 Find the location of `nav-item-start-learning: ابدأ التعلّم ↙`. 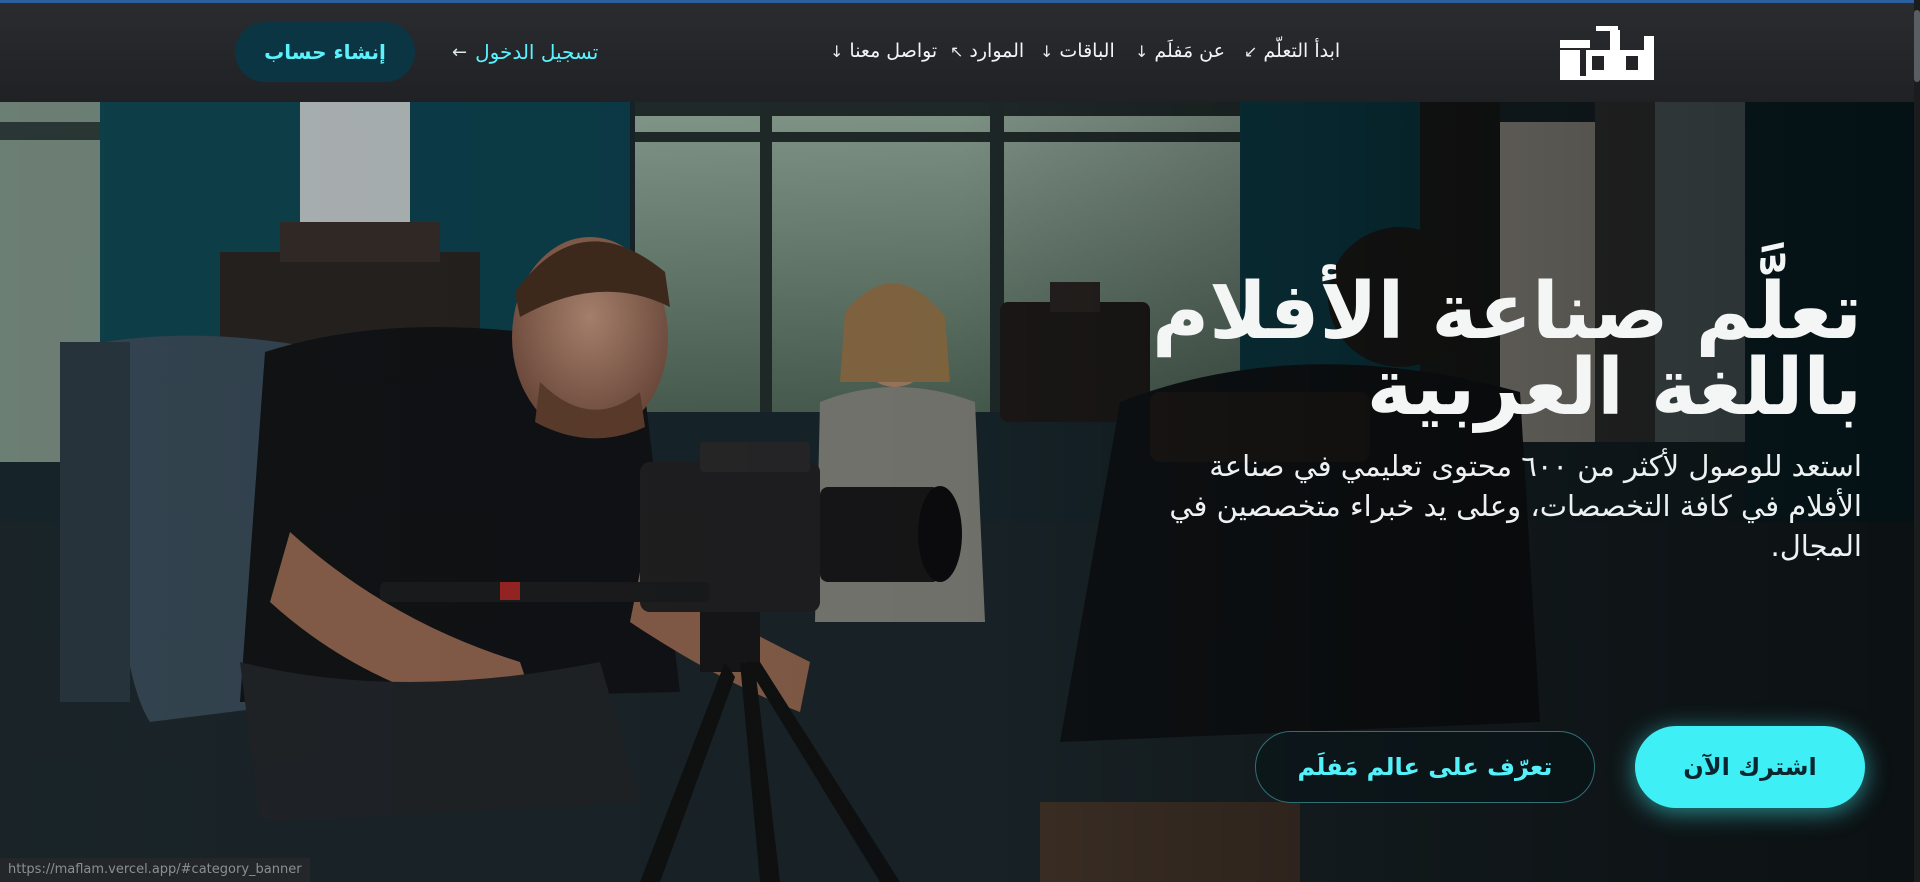

nav-item-start-learning: ابدأ التعلّم ↙ is located at coordinates (1292, 51).